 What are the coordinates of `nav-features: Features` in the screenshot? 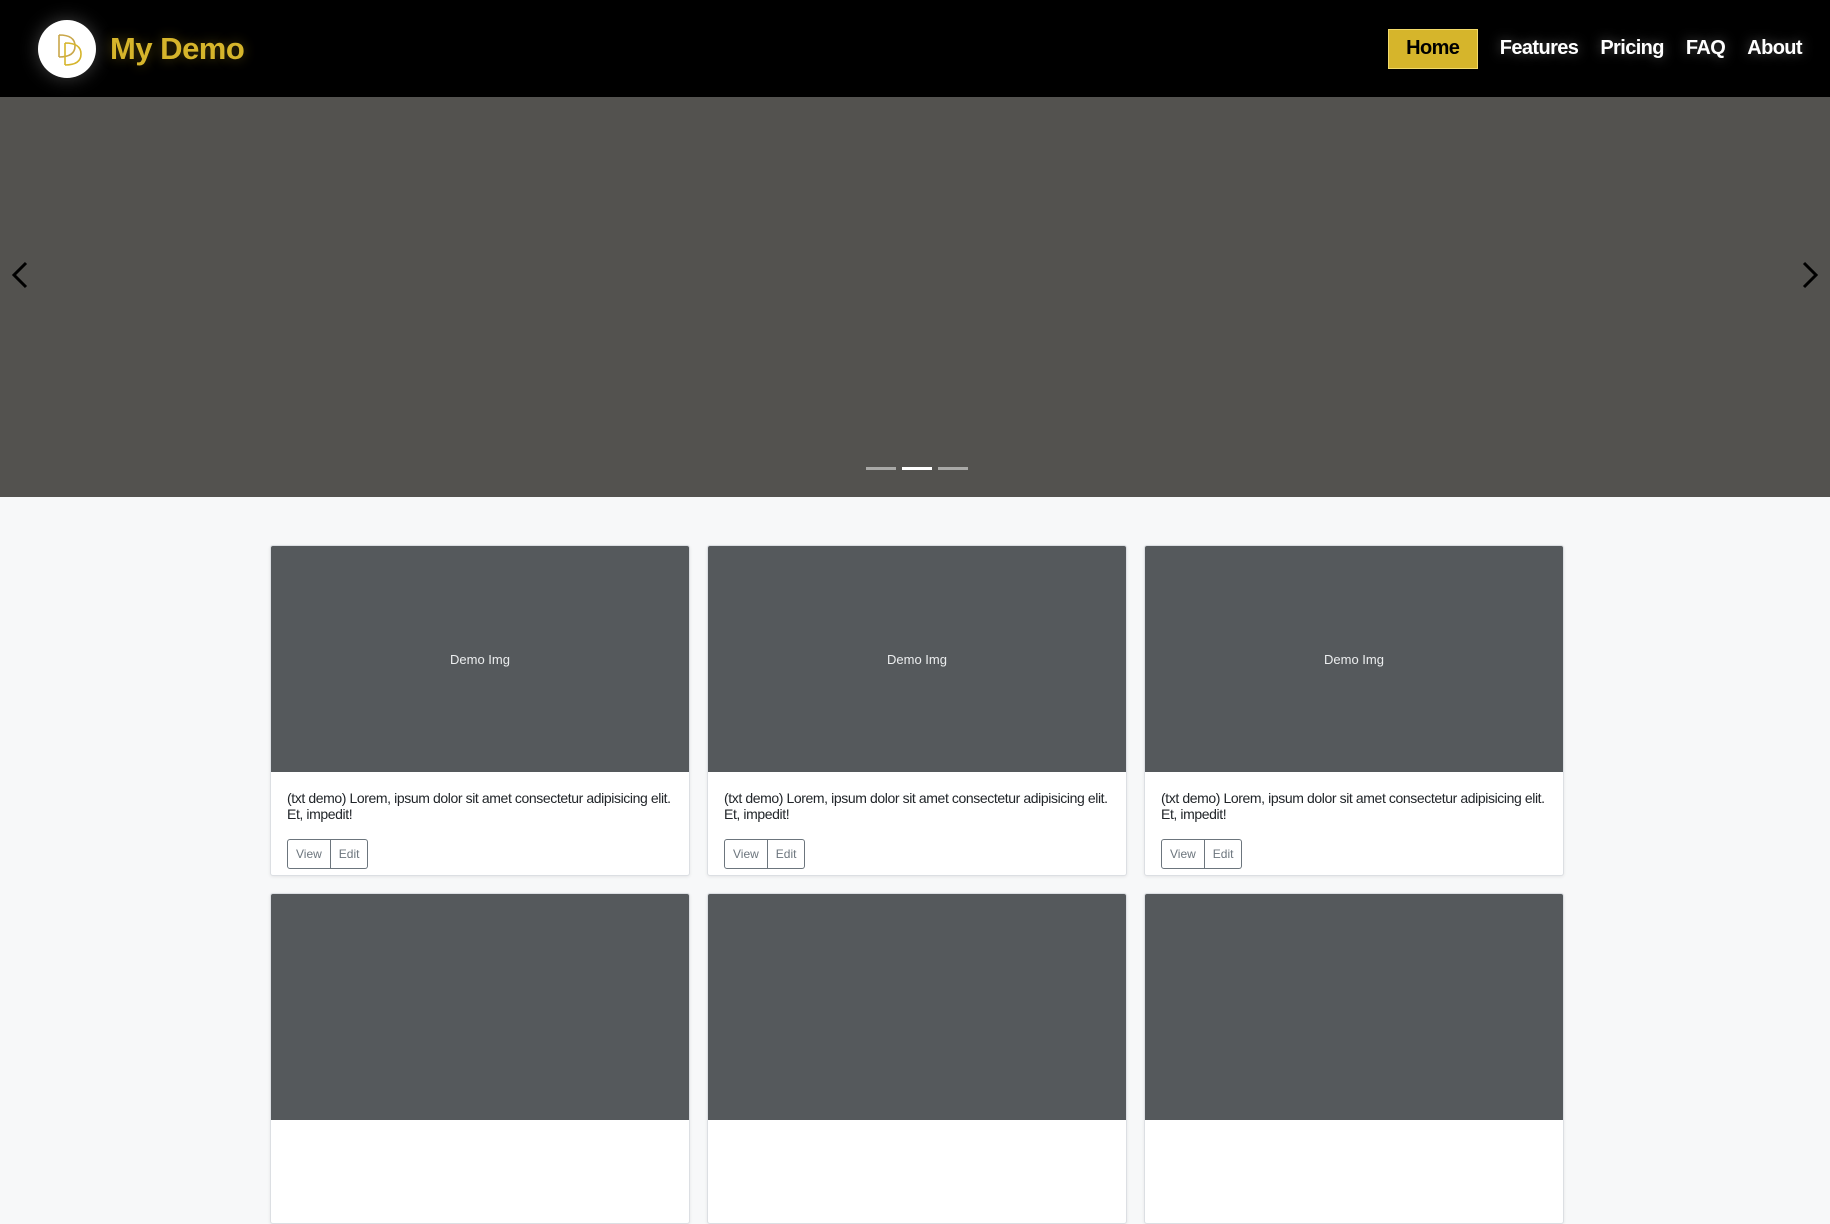 It's located at (1539, 48).